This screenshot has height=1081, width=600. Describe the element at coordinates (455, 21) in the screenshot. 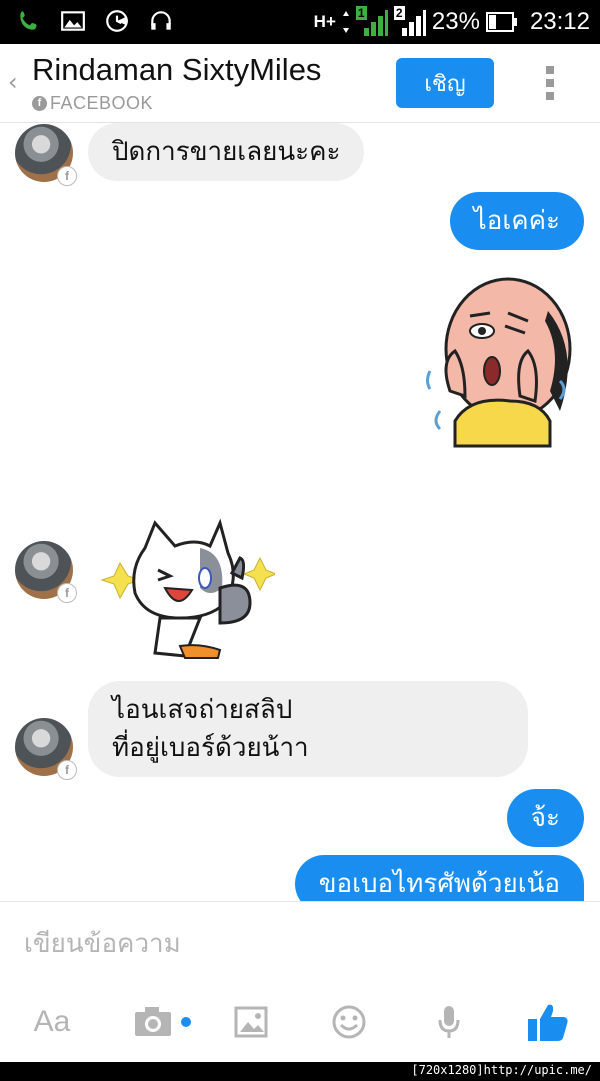

I see `battery-percent: 23%` at that location.